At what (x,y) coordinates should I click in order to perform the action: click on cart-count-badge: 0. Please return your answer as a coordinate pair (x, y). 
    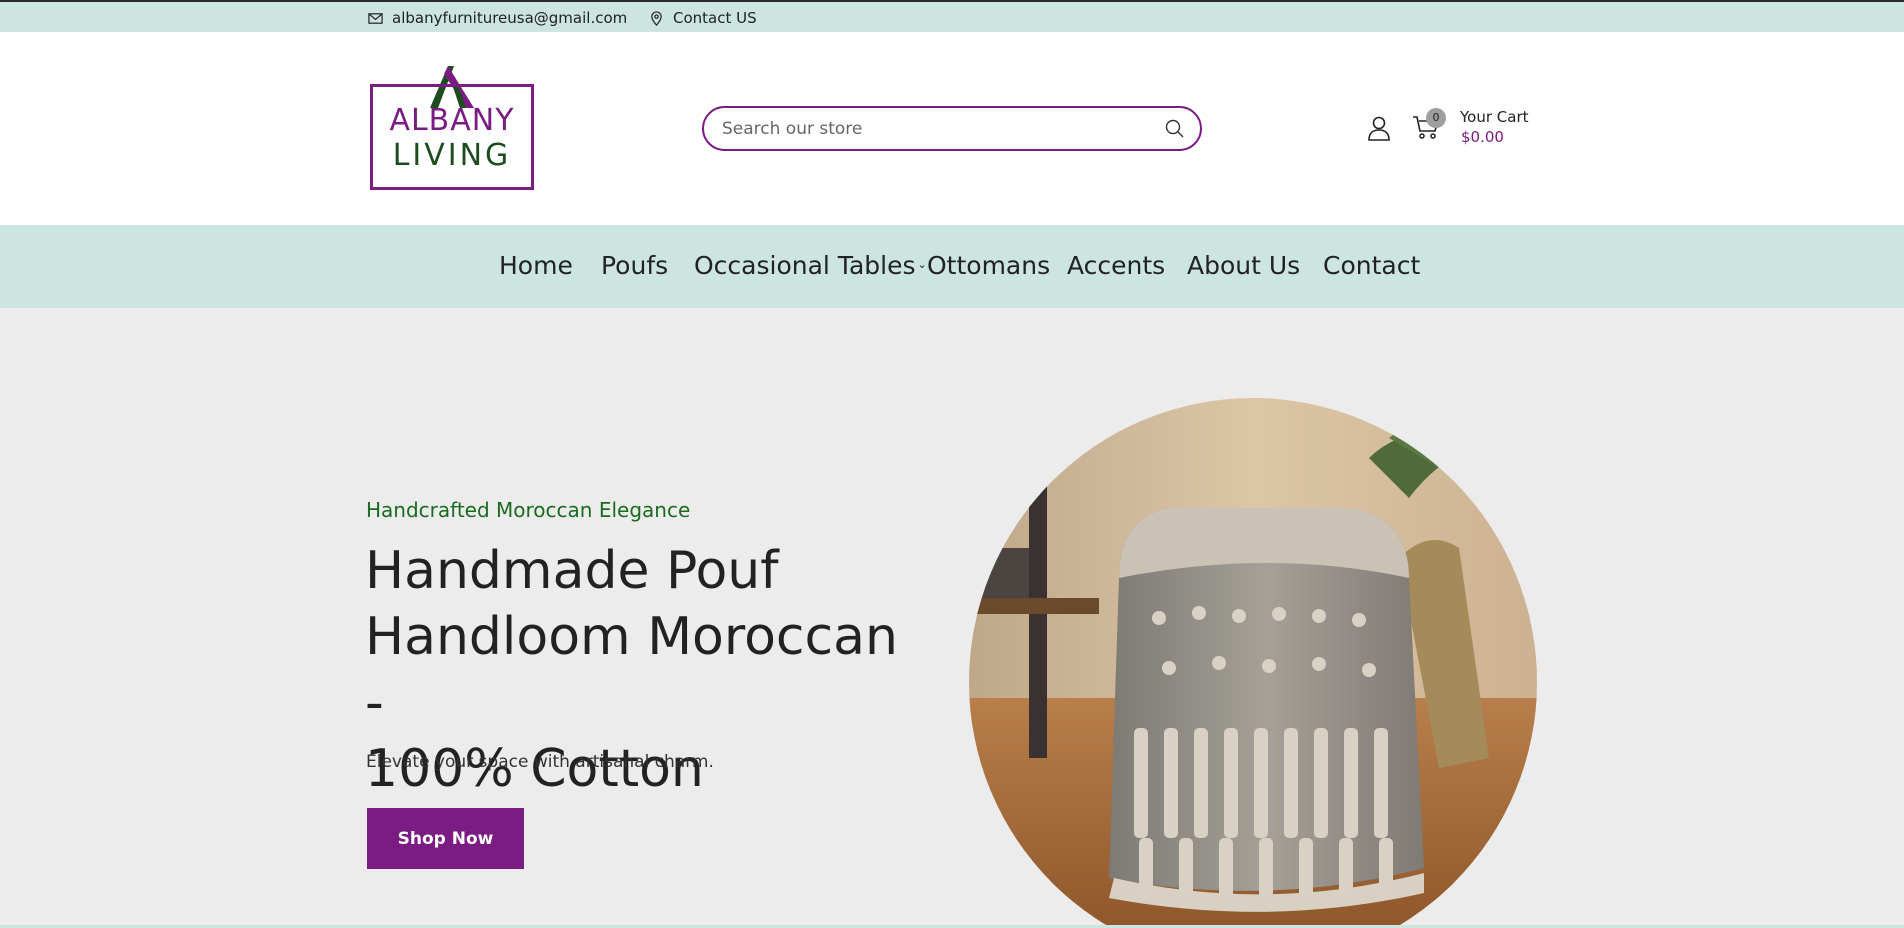
    Looking at the image, I should click on (1436, 118).